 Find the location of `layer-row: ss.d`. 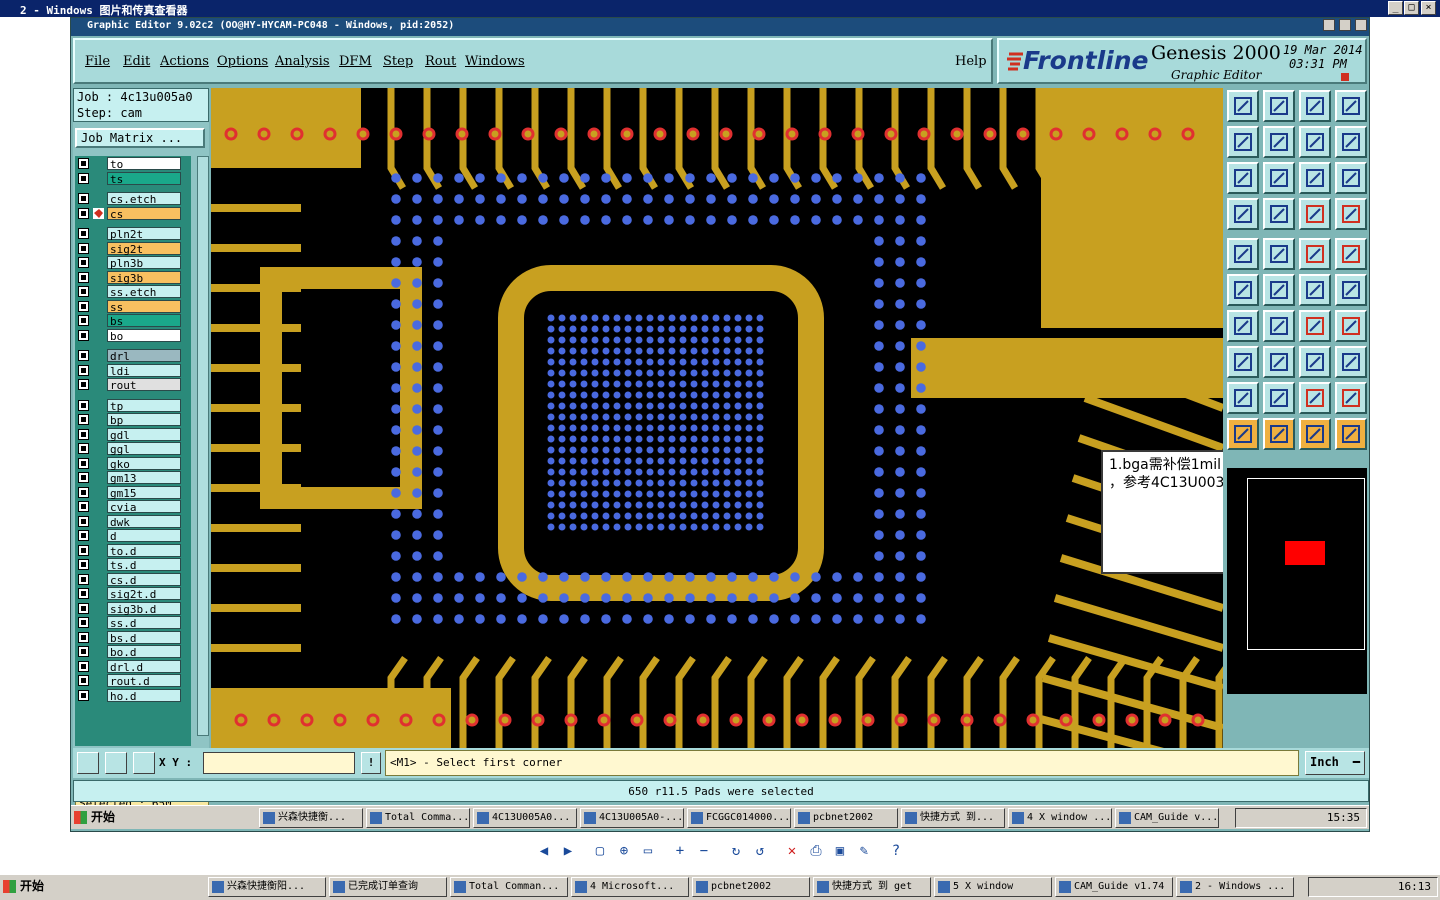

layer-row: ss.d is located at coordinates (133, 623).